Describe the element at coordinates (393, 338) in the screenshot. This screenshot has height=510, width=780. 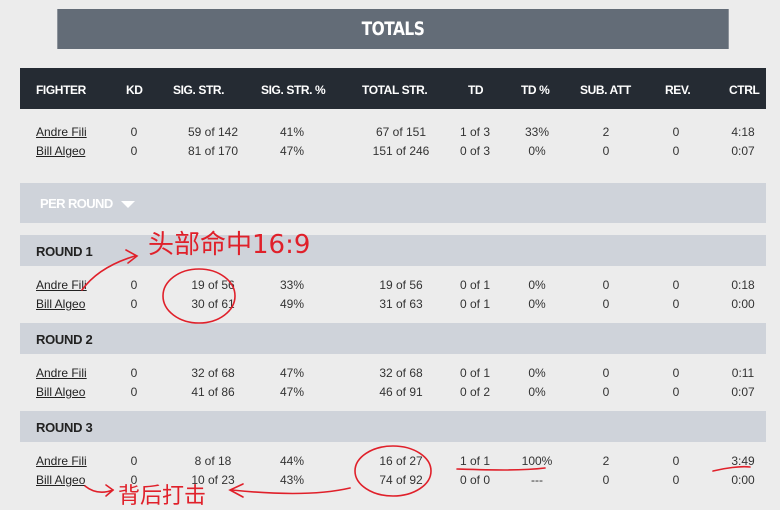
I see `round-2-header: ROUND 2` at that location.